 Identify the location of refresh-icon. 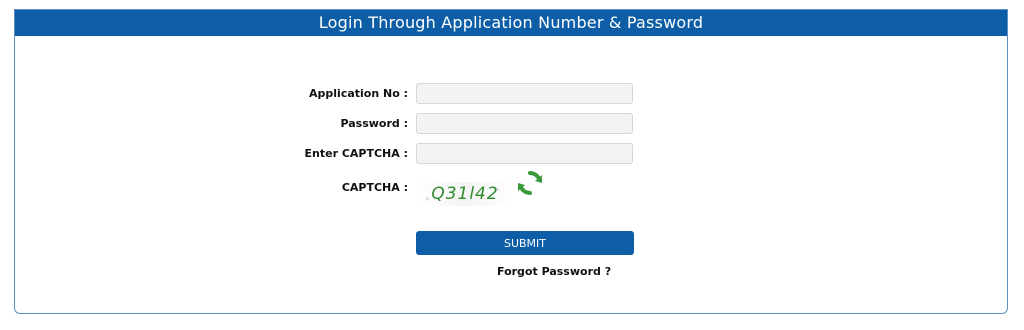
(530, 183).